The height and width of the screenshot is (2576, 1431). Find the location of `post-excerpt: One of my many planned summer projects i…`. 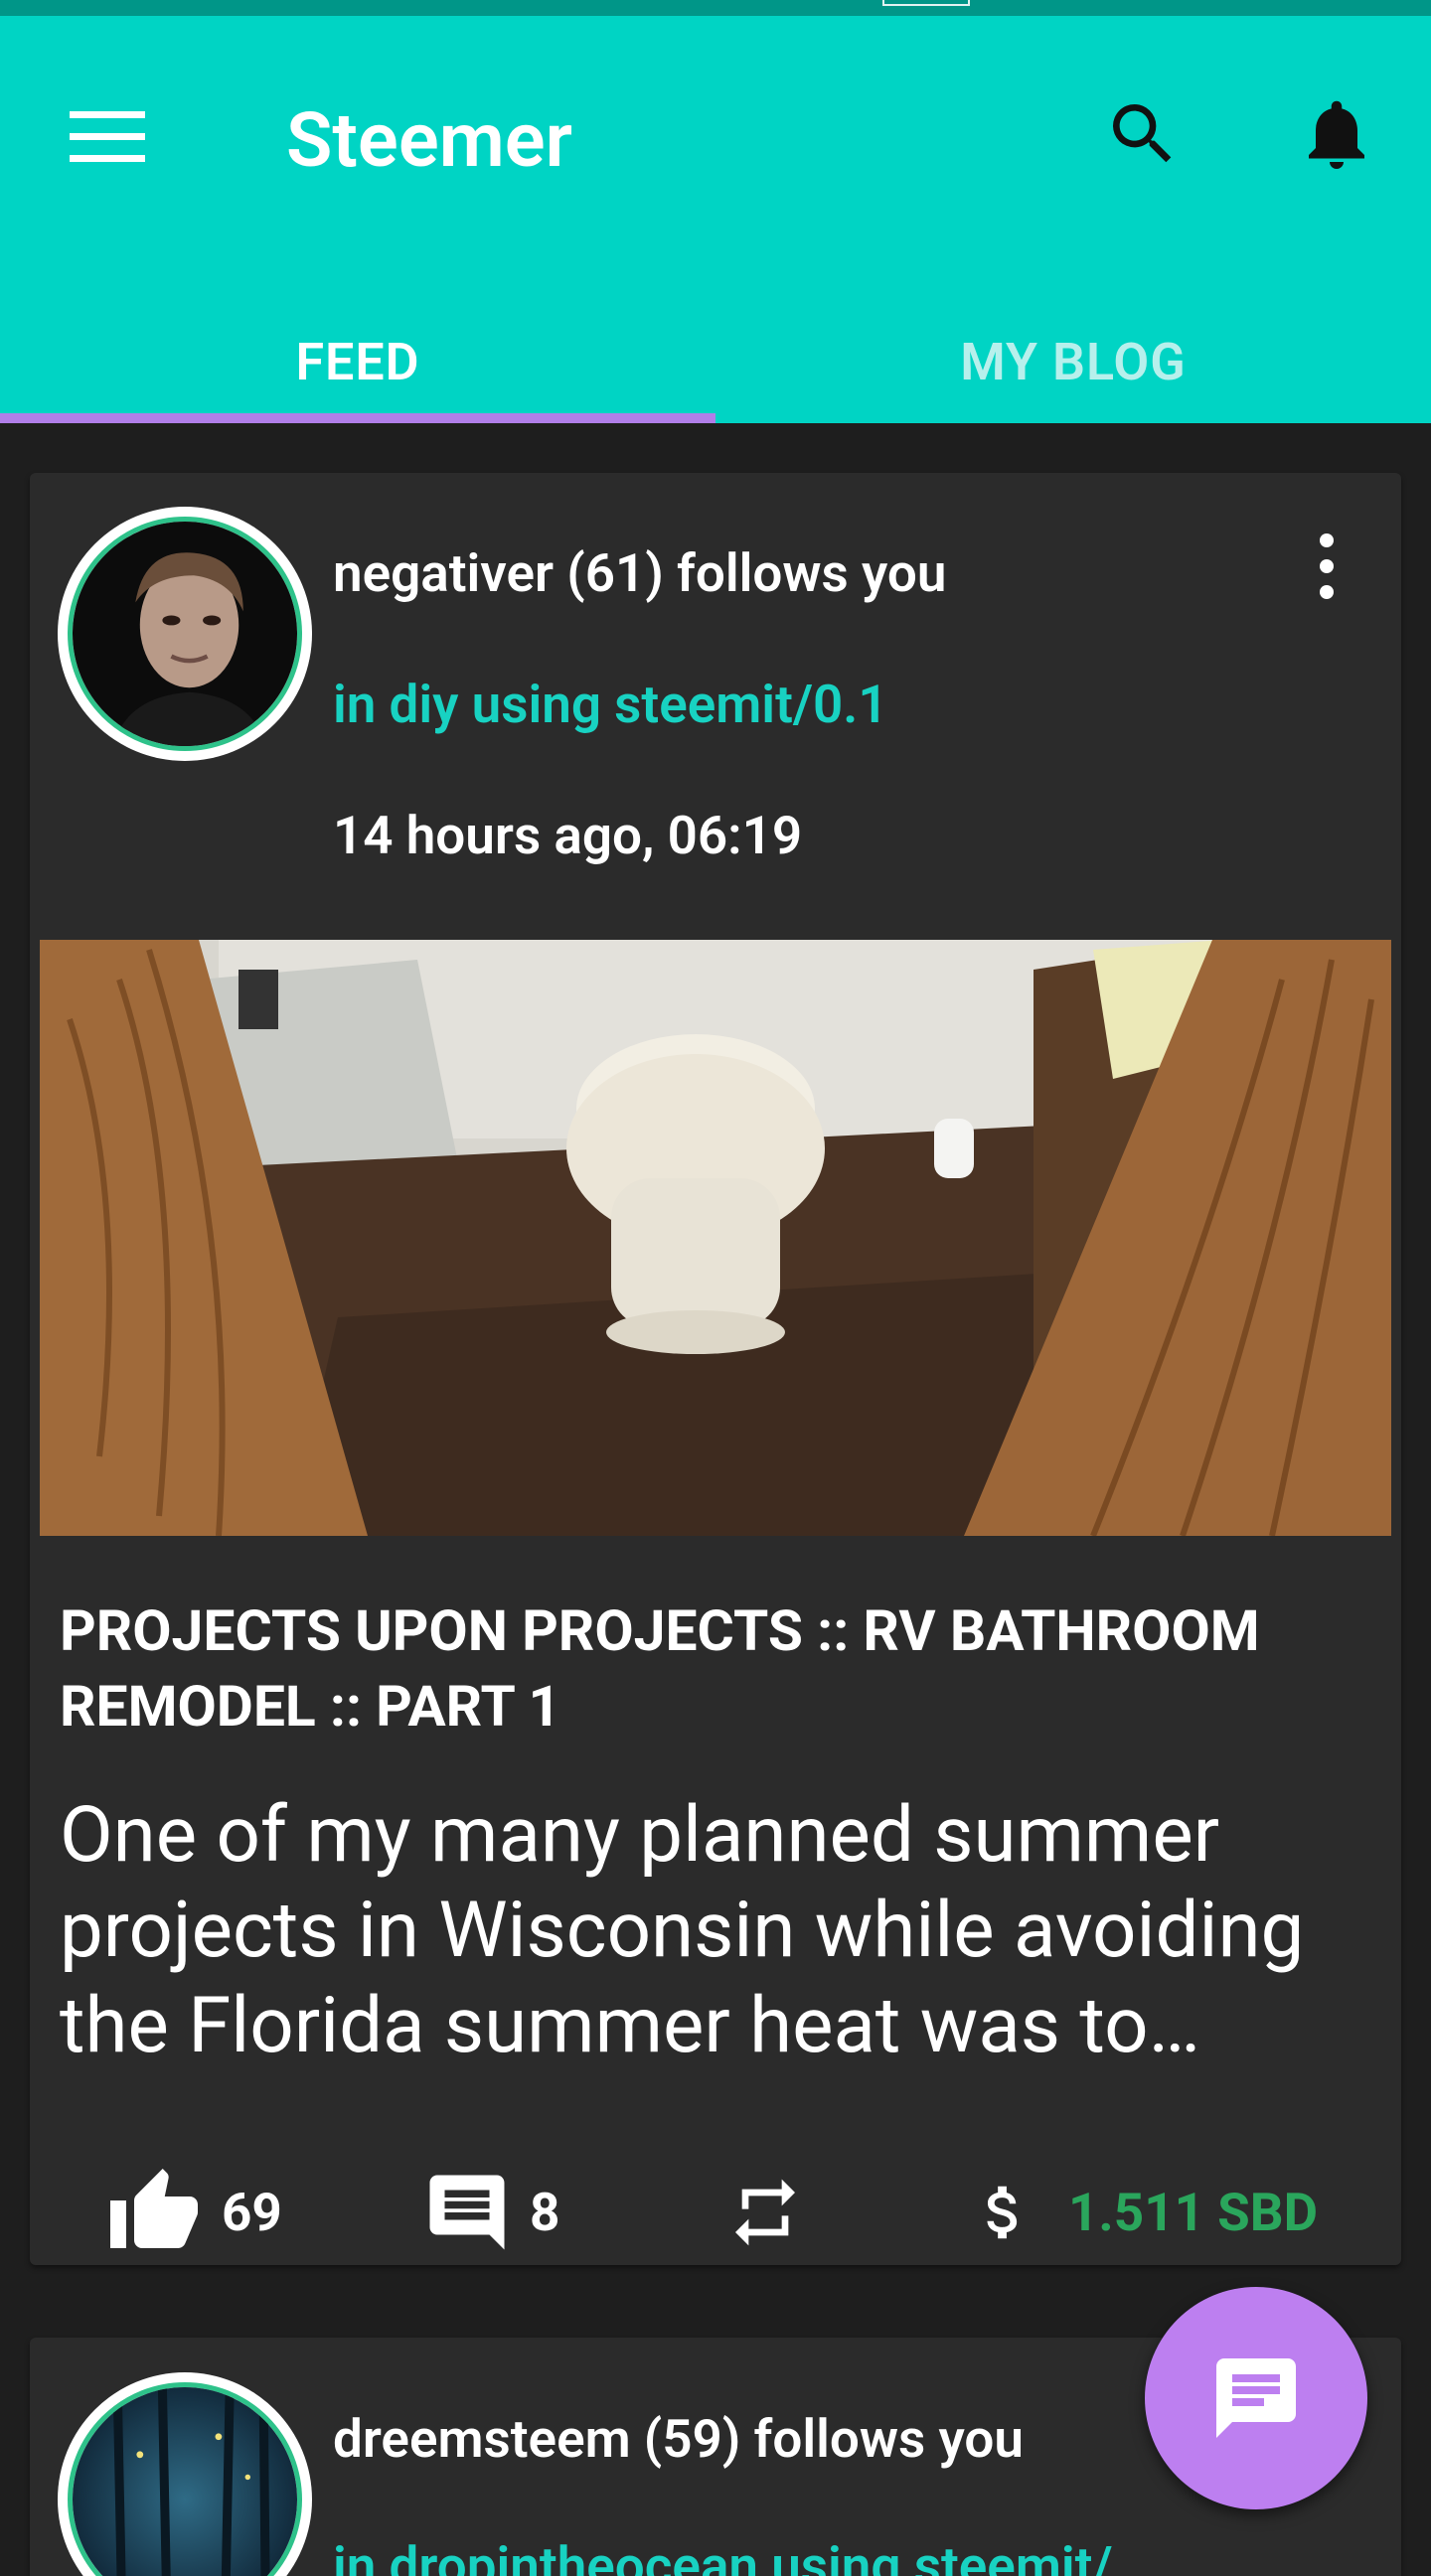

post-excerpt: One of my many planned summer projects i… is located at coordinates (725, 1931).